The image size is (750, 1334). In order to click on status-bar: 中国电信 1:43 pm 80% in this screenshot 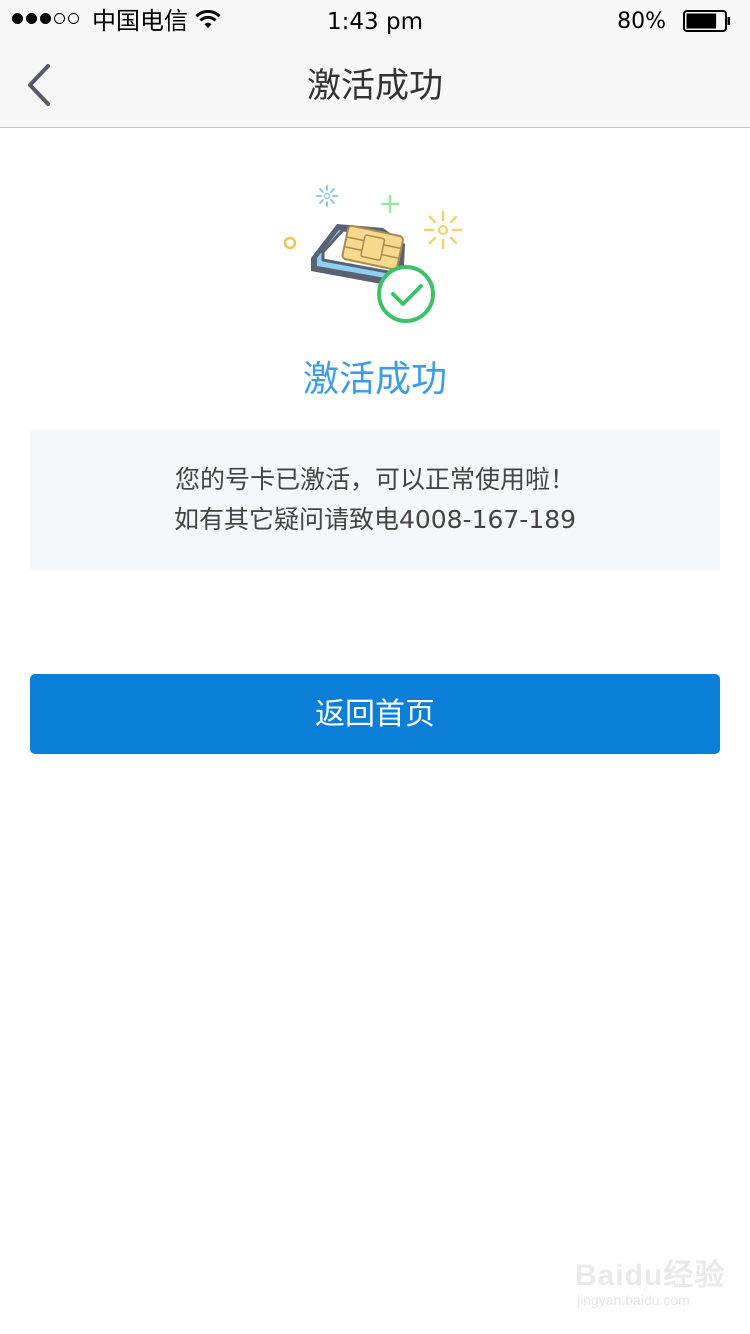, I will do `click(375, 21)`.